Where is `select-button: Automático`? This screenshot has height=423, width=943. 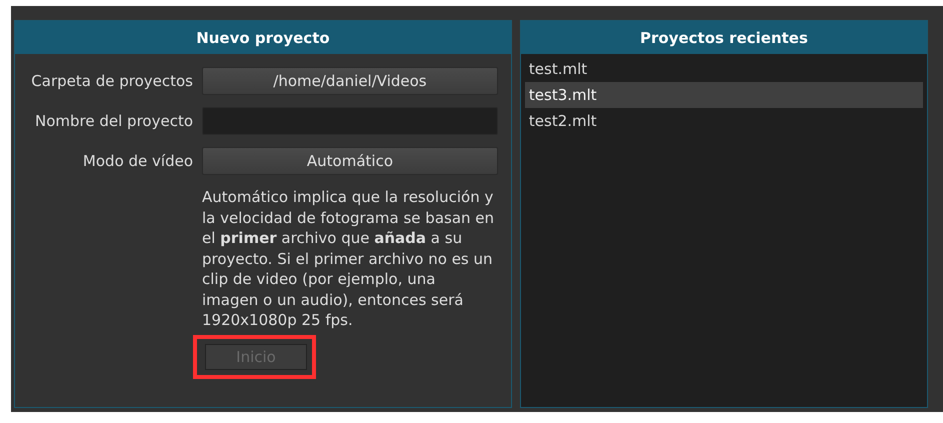 select-button: Automático is located at coordinates (350, 161).